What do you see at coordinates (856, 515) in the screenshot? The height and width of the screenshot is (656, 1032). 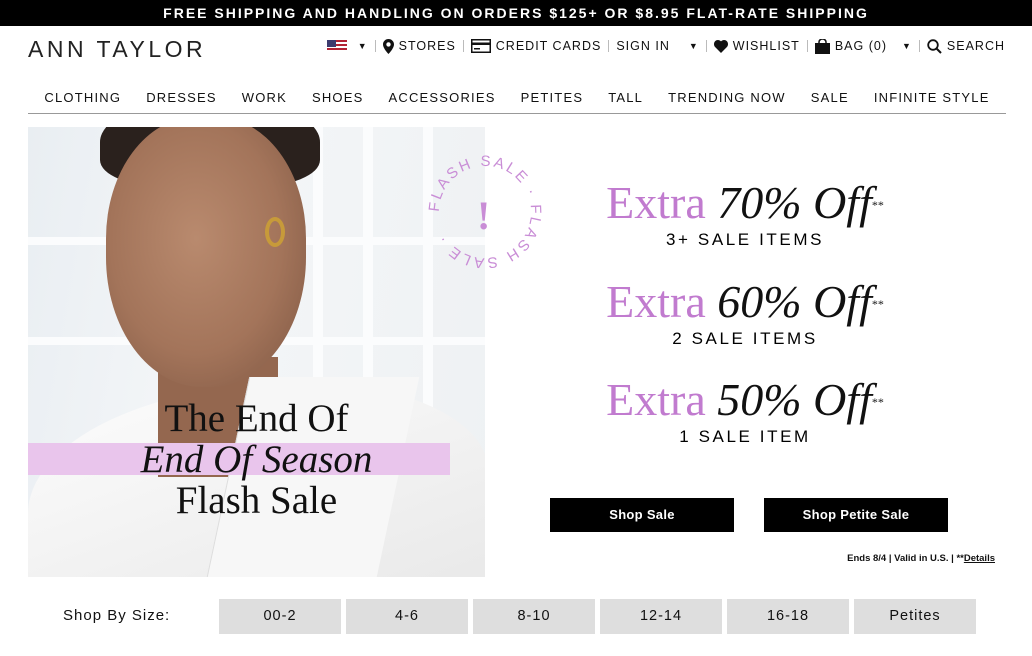 I see `shop-petite-sale-button: Shop Petite Sale` at bounding box center [856, 515].